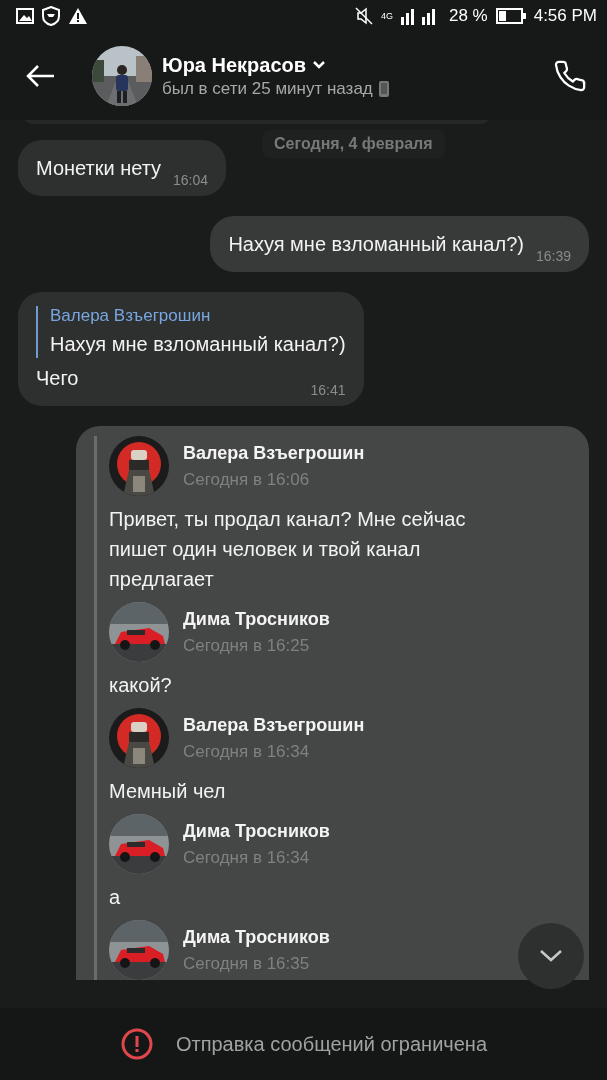 The image size is (607, 1080). What do you see at coordinates (51, 16) in the screenshot?
I see `shield-icon` at bounding box center [51, 16].